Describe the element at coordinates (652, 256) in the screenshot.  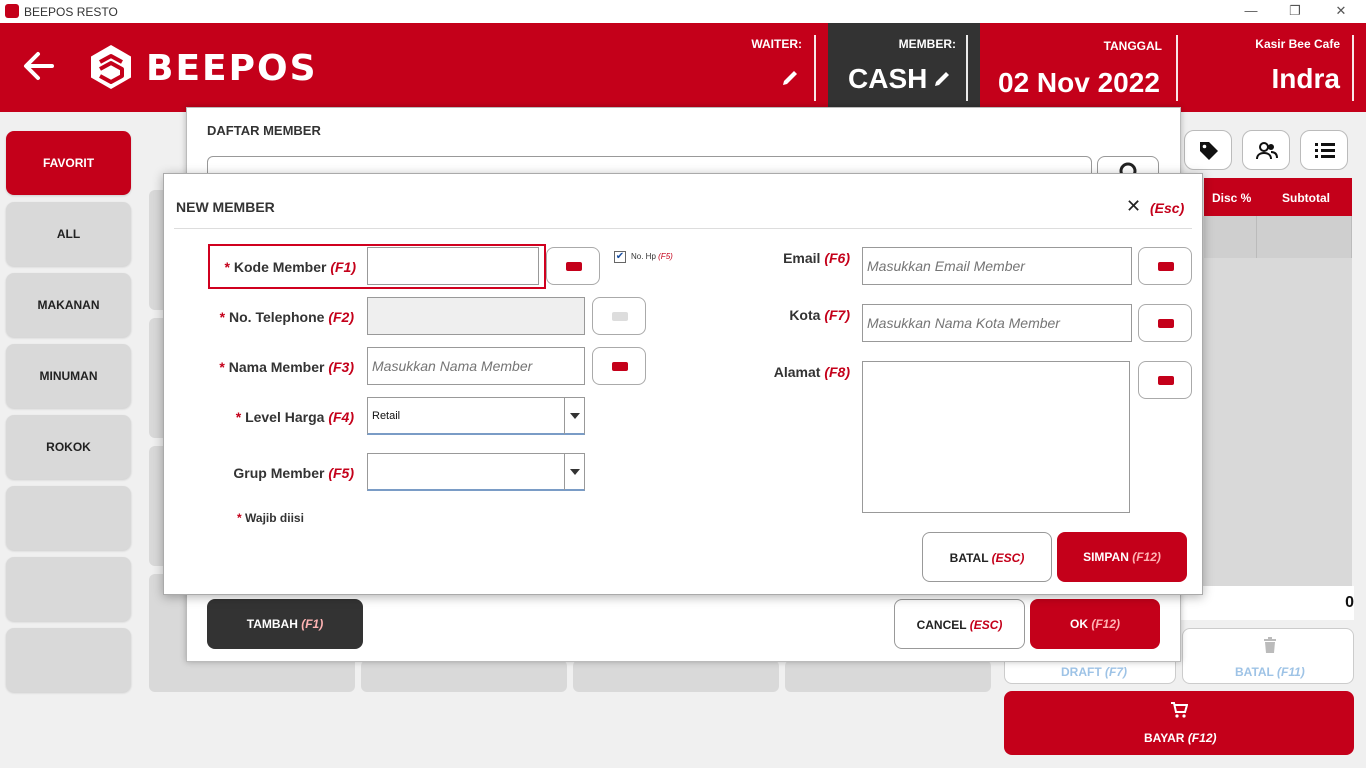
I see `nohp-label: No. Hp (F5)` at that location.